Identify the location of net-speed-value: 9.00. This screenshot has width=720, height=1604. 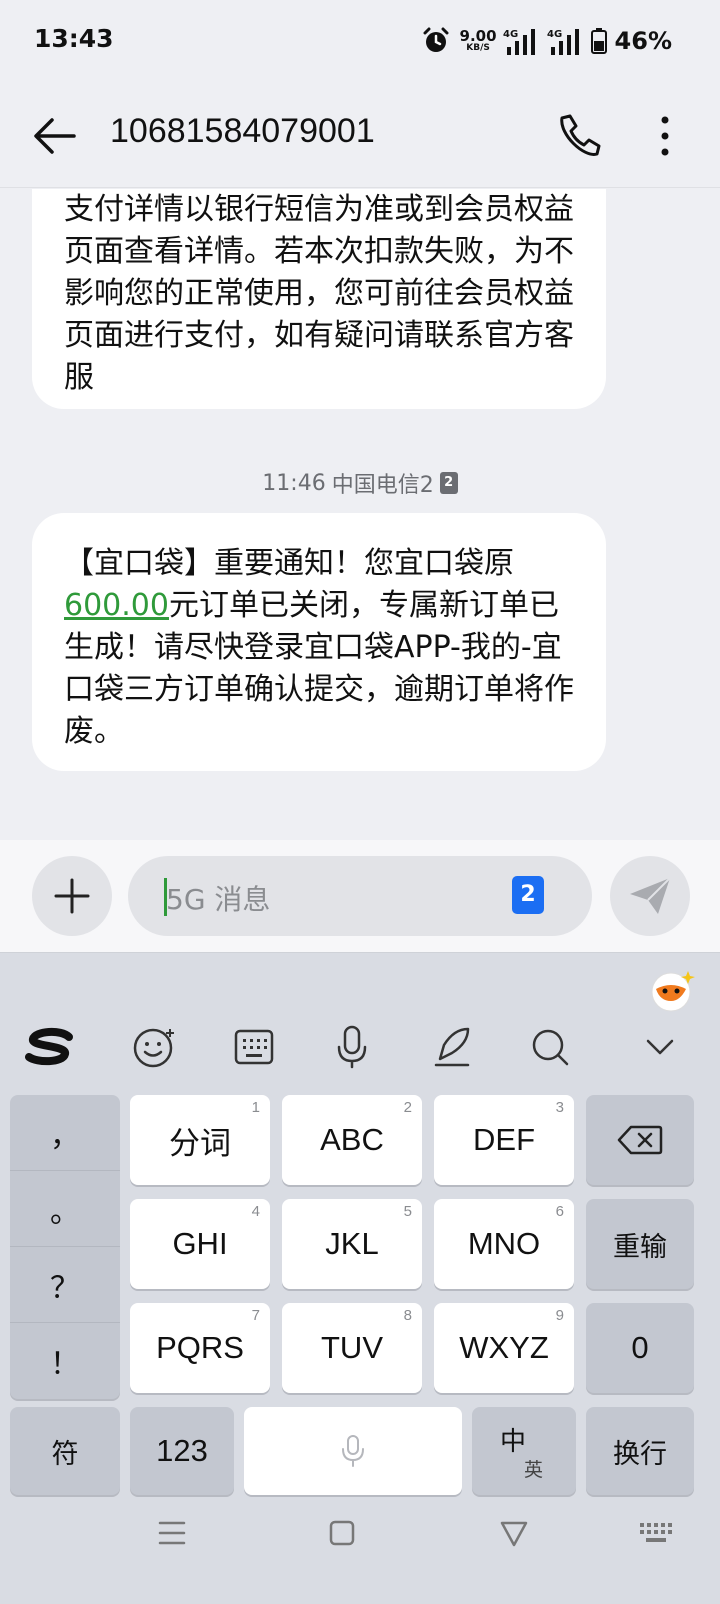
(478, 36).